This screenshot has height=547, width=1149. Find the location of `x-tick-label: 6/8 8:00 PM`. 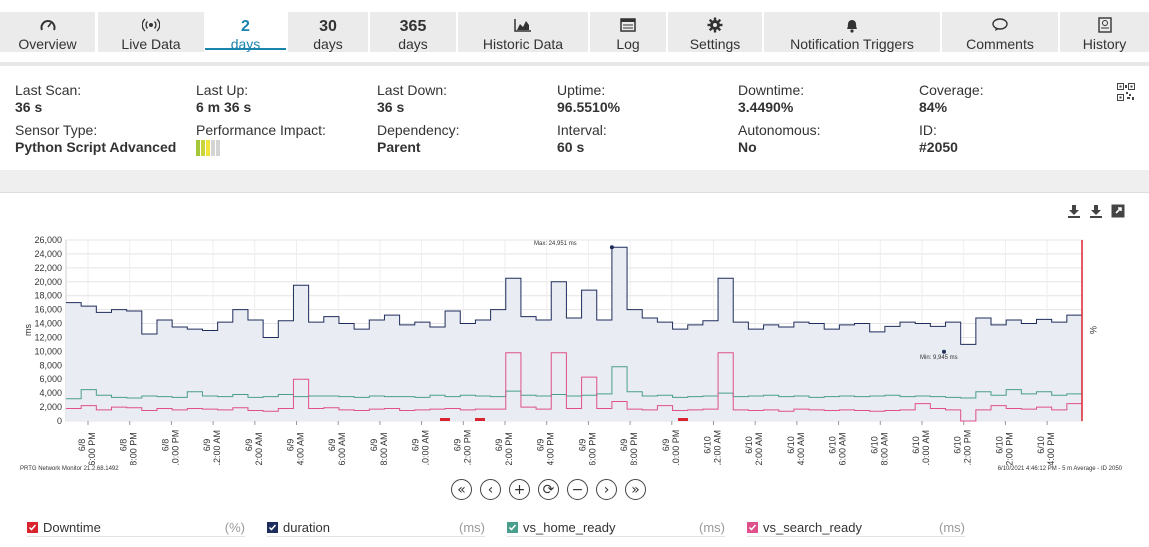

x-tick-label: 6/8 8:00 PM is located at coordinates (129, 448).